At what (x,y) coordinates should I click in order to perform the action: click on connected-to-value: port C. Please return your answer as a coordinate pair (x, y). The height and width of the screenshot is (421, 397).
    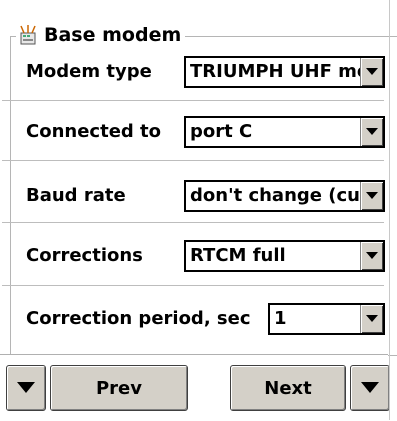
    Looking at the image, I should click on (221, 131).